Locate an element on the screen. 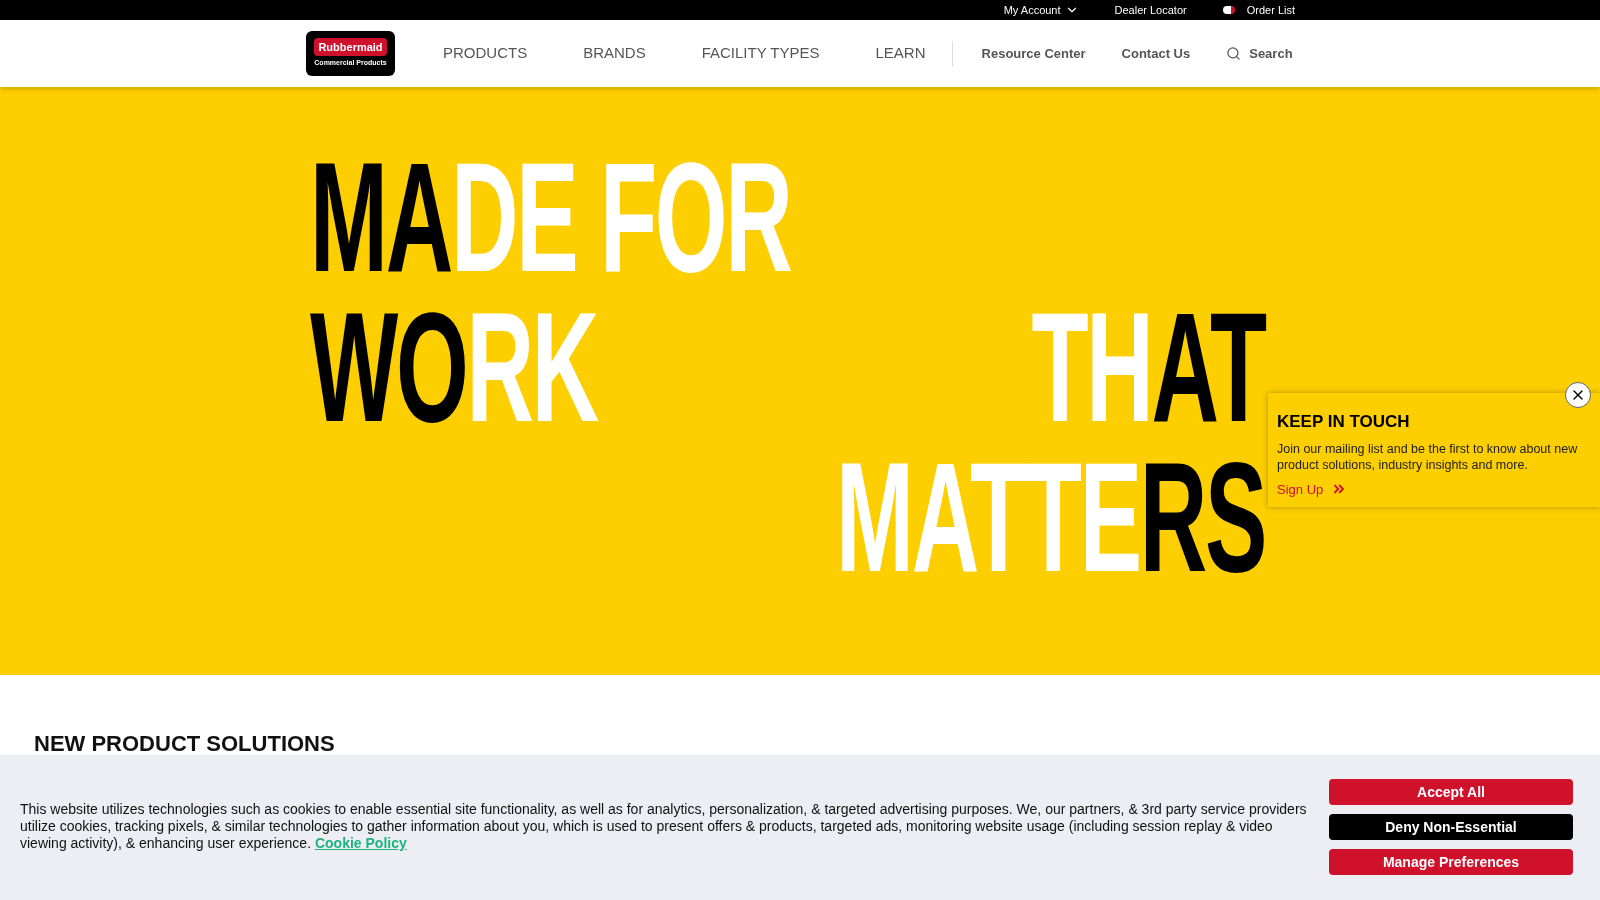 This screenshot has height=900, width=1600. nav-item: BRANDS is located at coordinates (614, 53).